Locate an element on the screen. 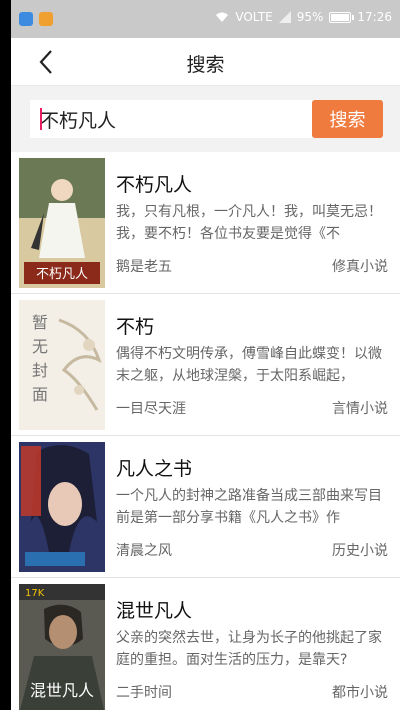  page-title: 搜索 is located at coordinates (205, 65).